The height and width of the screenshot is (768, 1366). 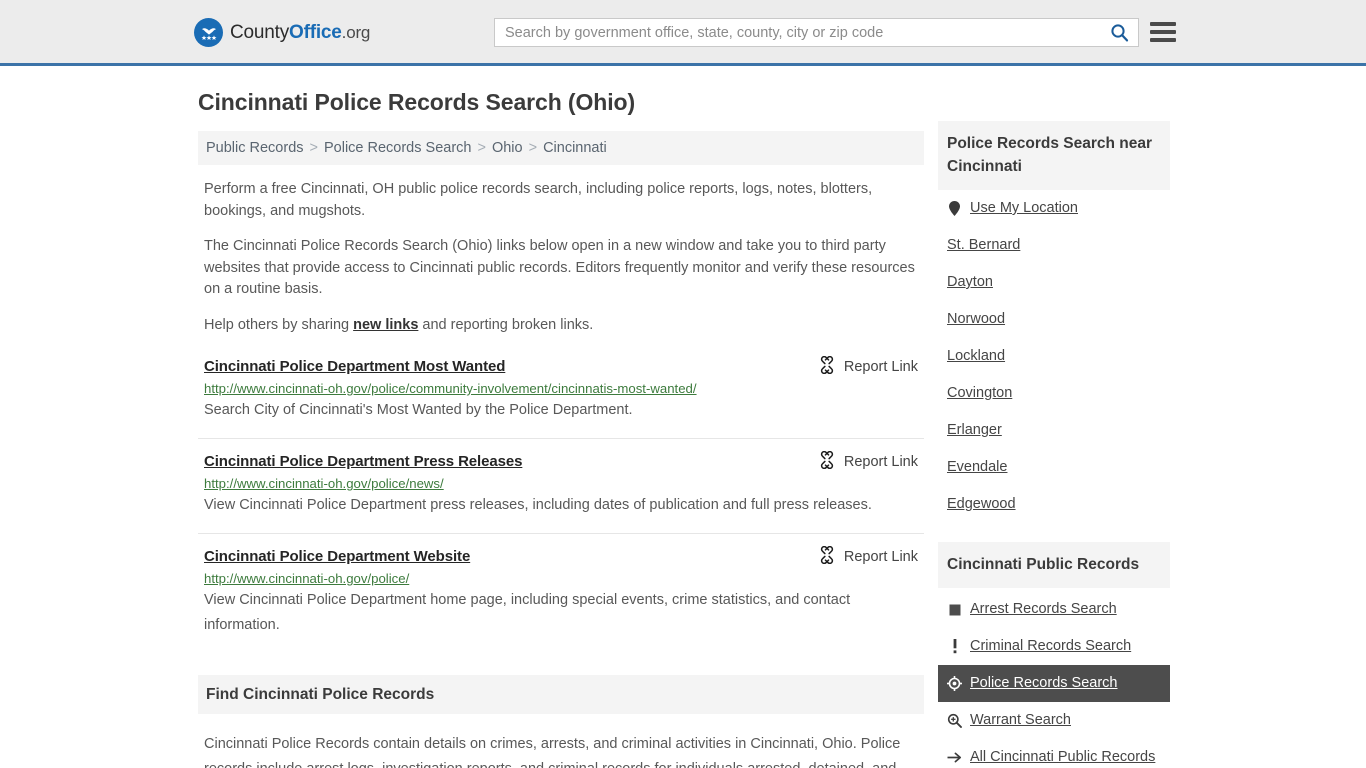 I want to click on sidebar-nearby-heading: Police Records Search near Cincinnati, so click(x=1050, y=155).